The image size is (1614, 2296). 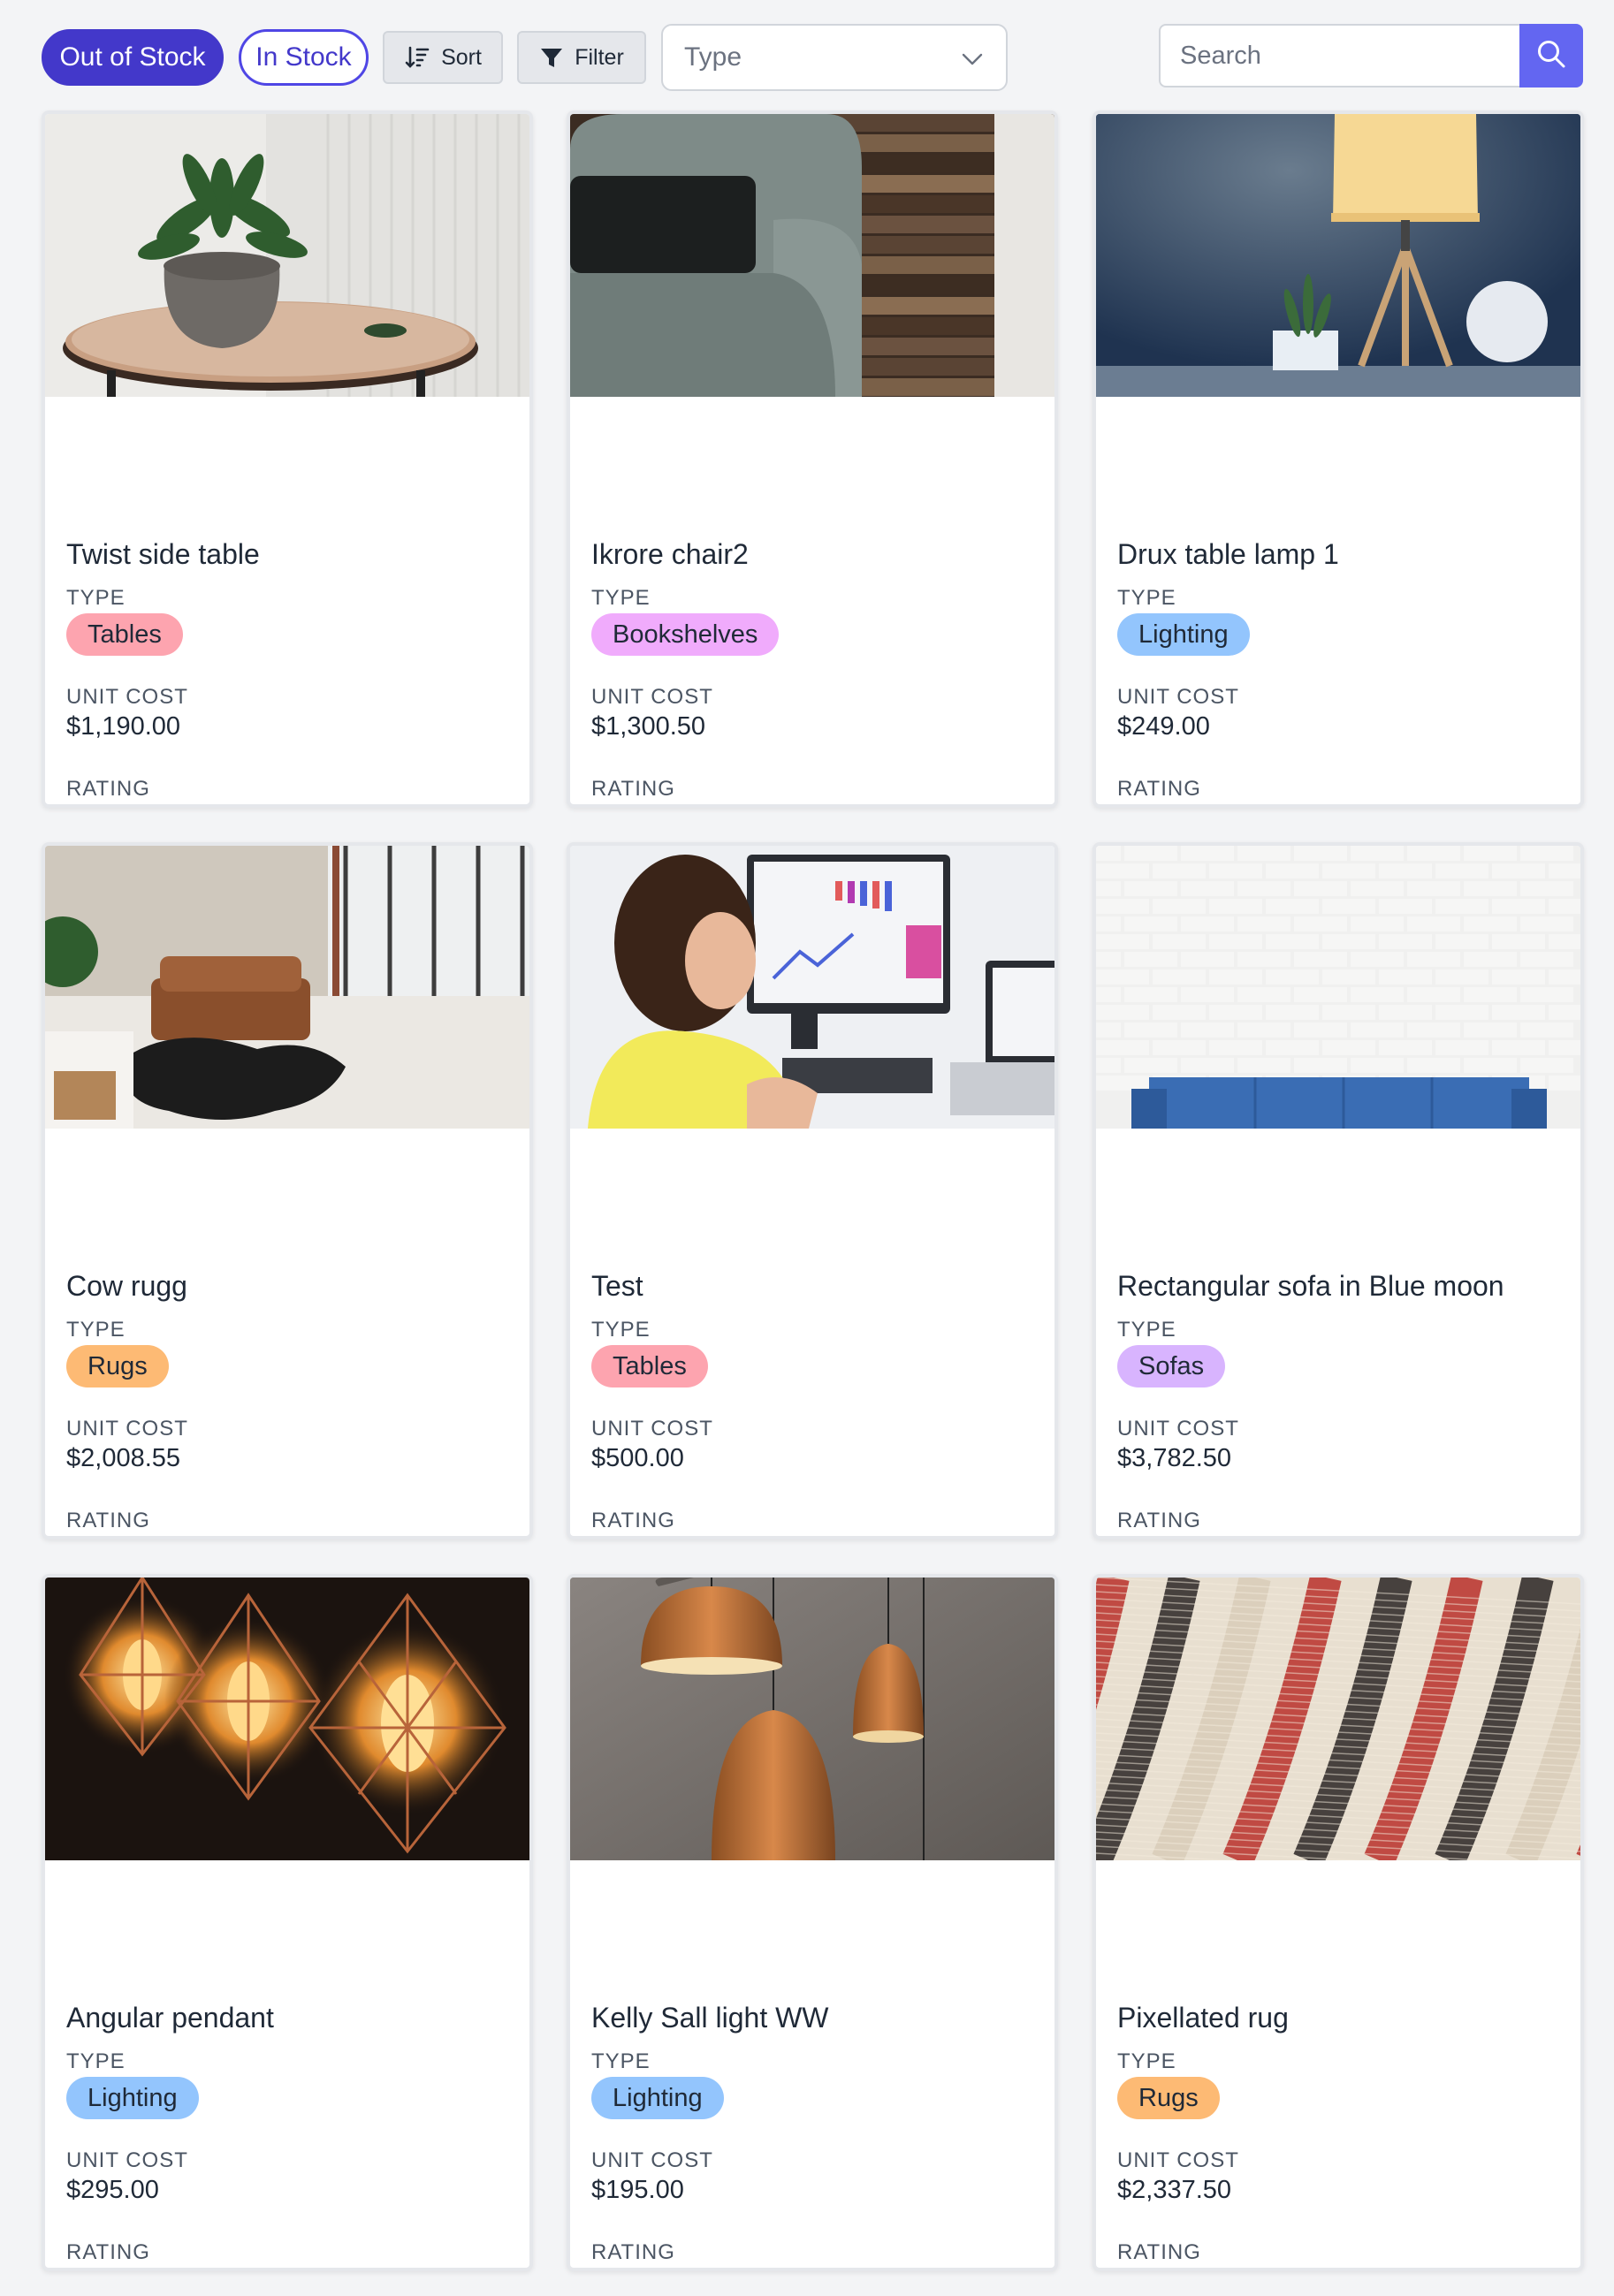 What do you see at coordinates (123, 727) in the screenshot?
I see `unit-cost-value: $1,190.00` at bounding box center [123, 727].